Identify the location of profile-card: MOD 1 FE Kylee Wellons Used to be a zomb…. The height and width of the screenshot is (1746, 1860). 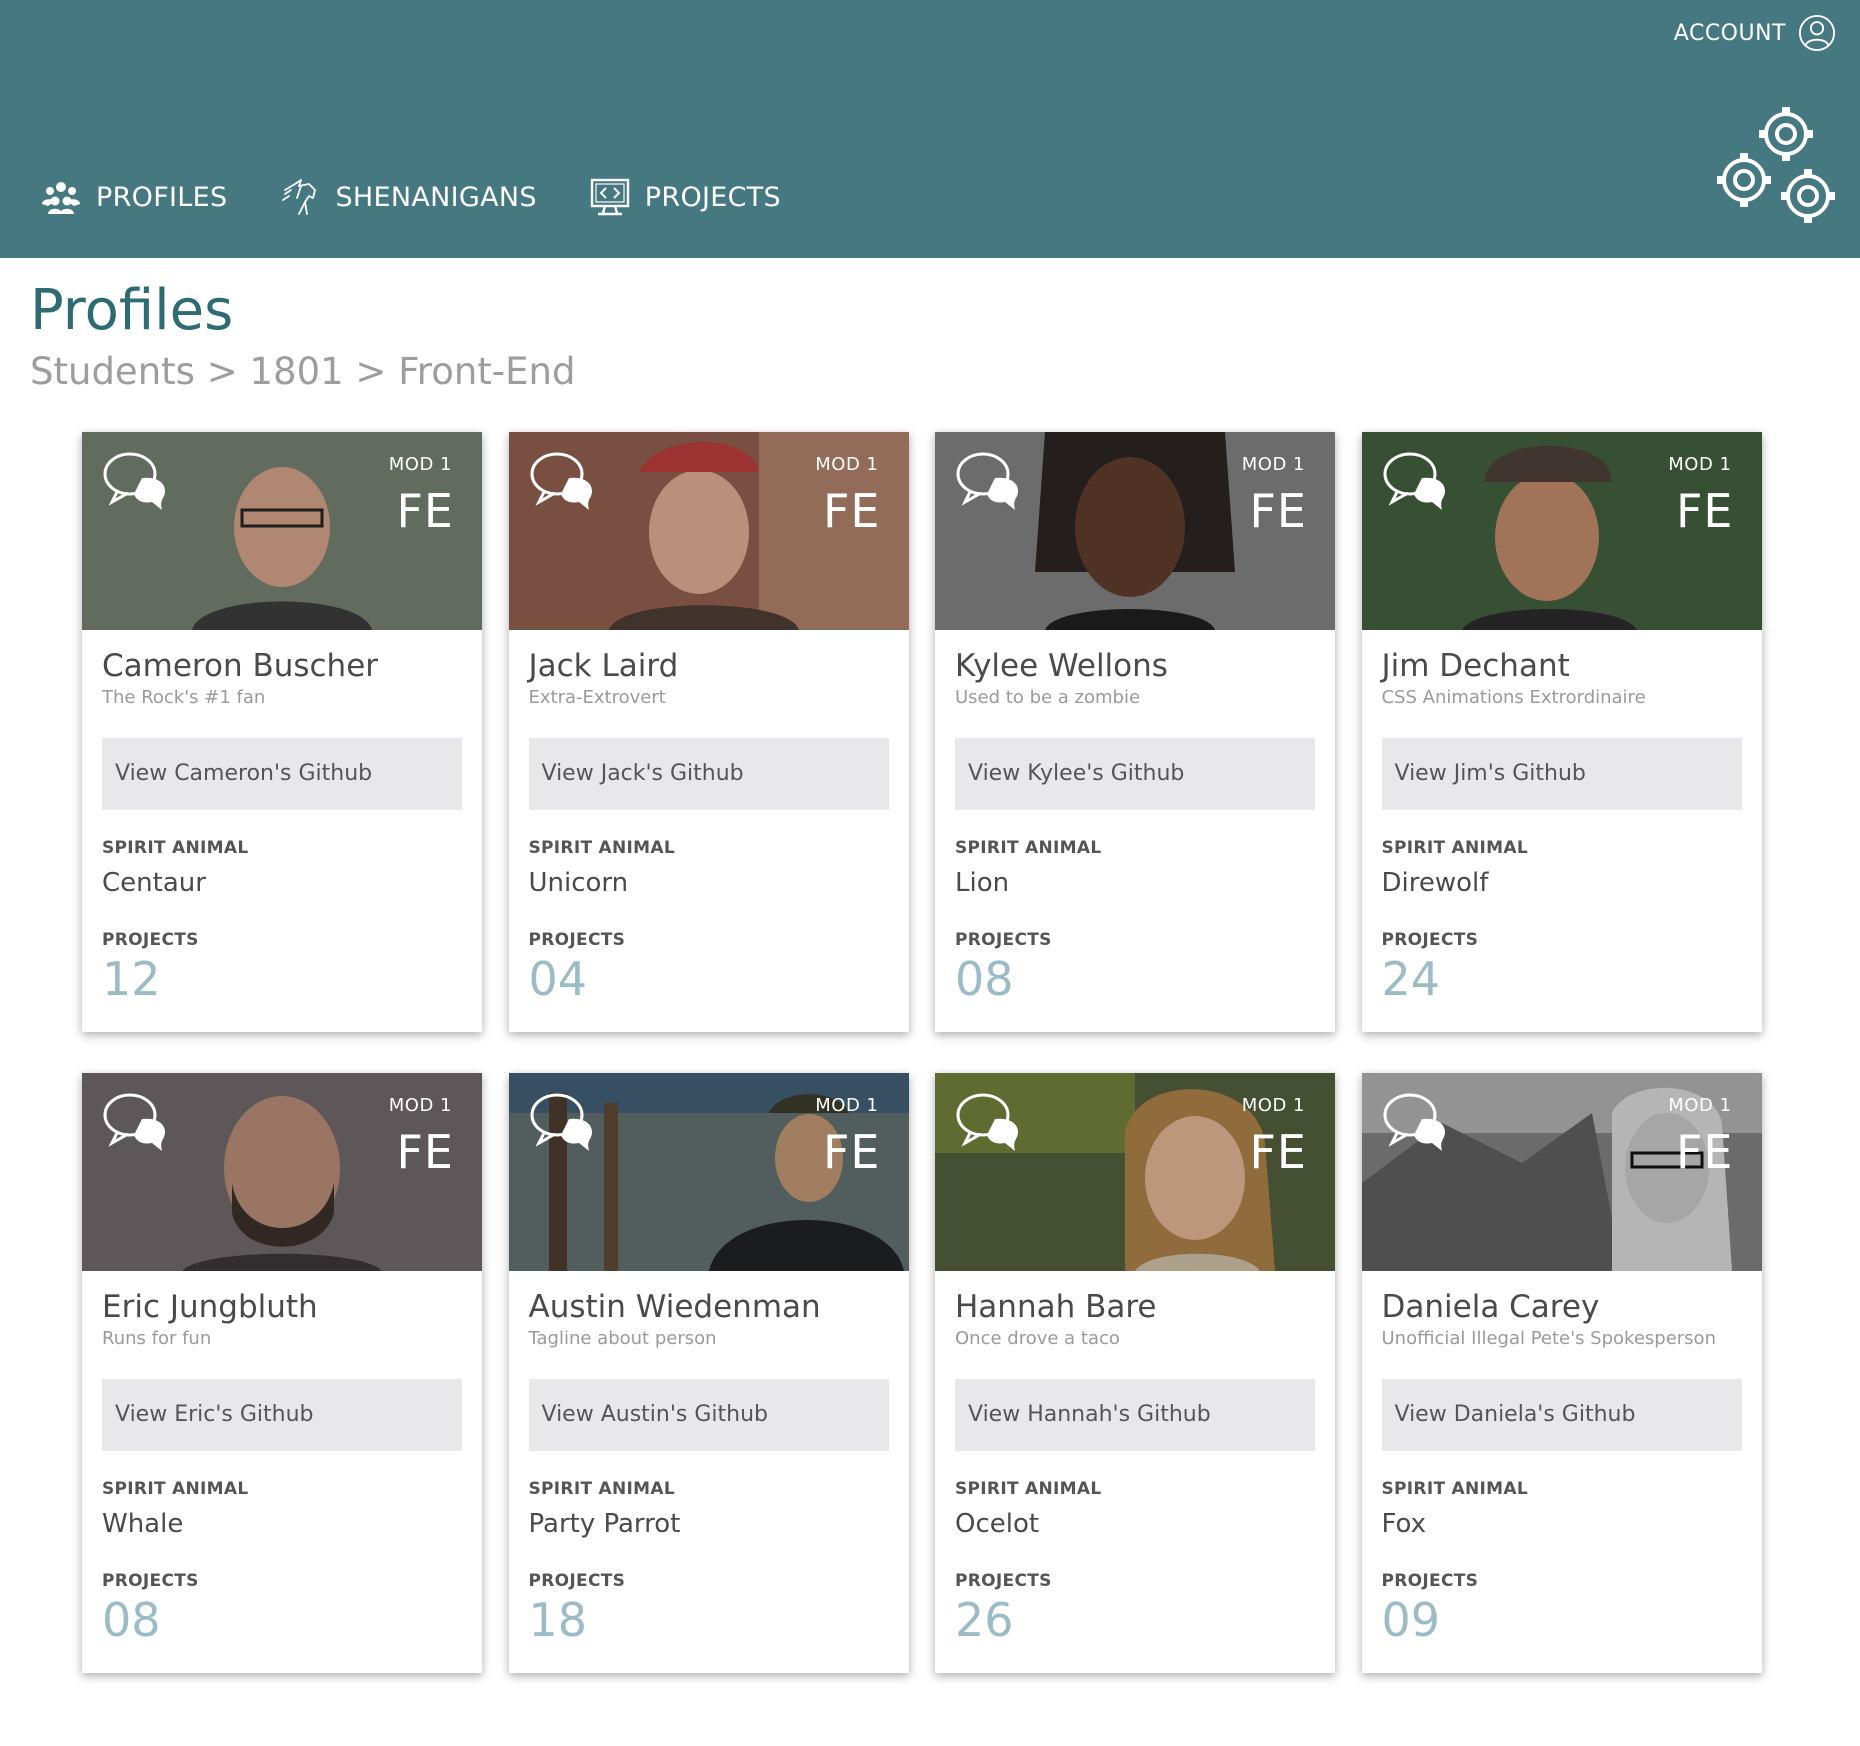
(1135, 732).